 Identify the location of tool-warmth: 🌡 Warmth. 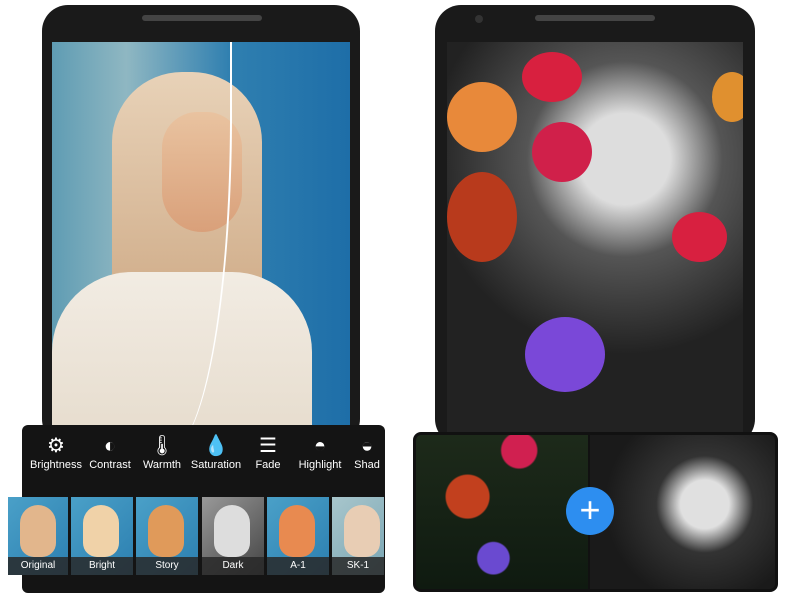
(162, 452).